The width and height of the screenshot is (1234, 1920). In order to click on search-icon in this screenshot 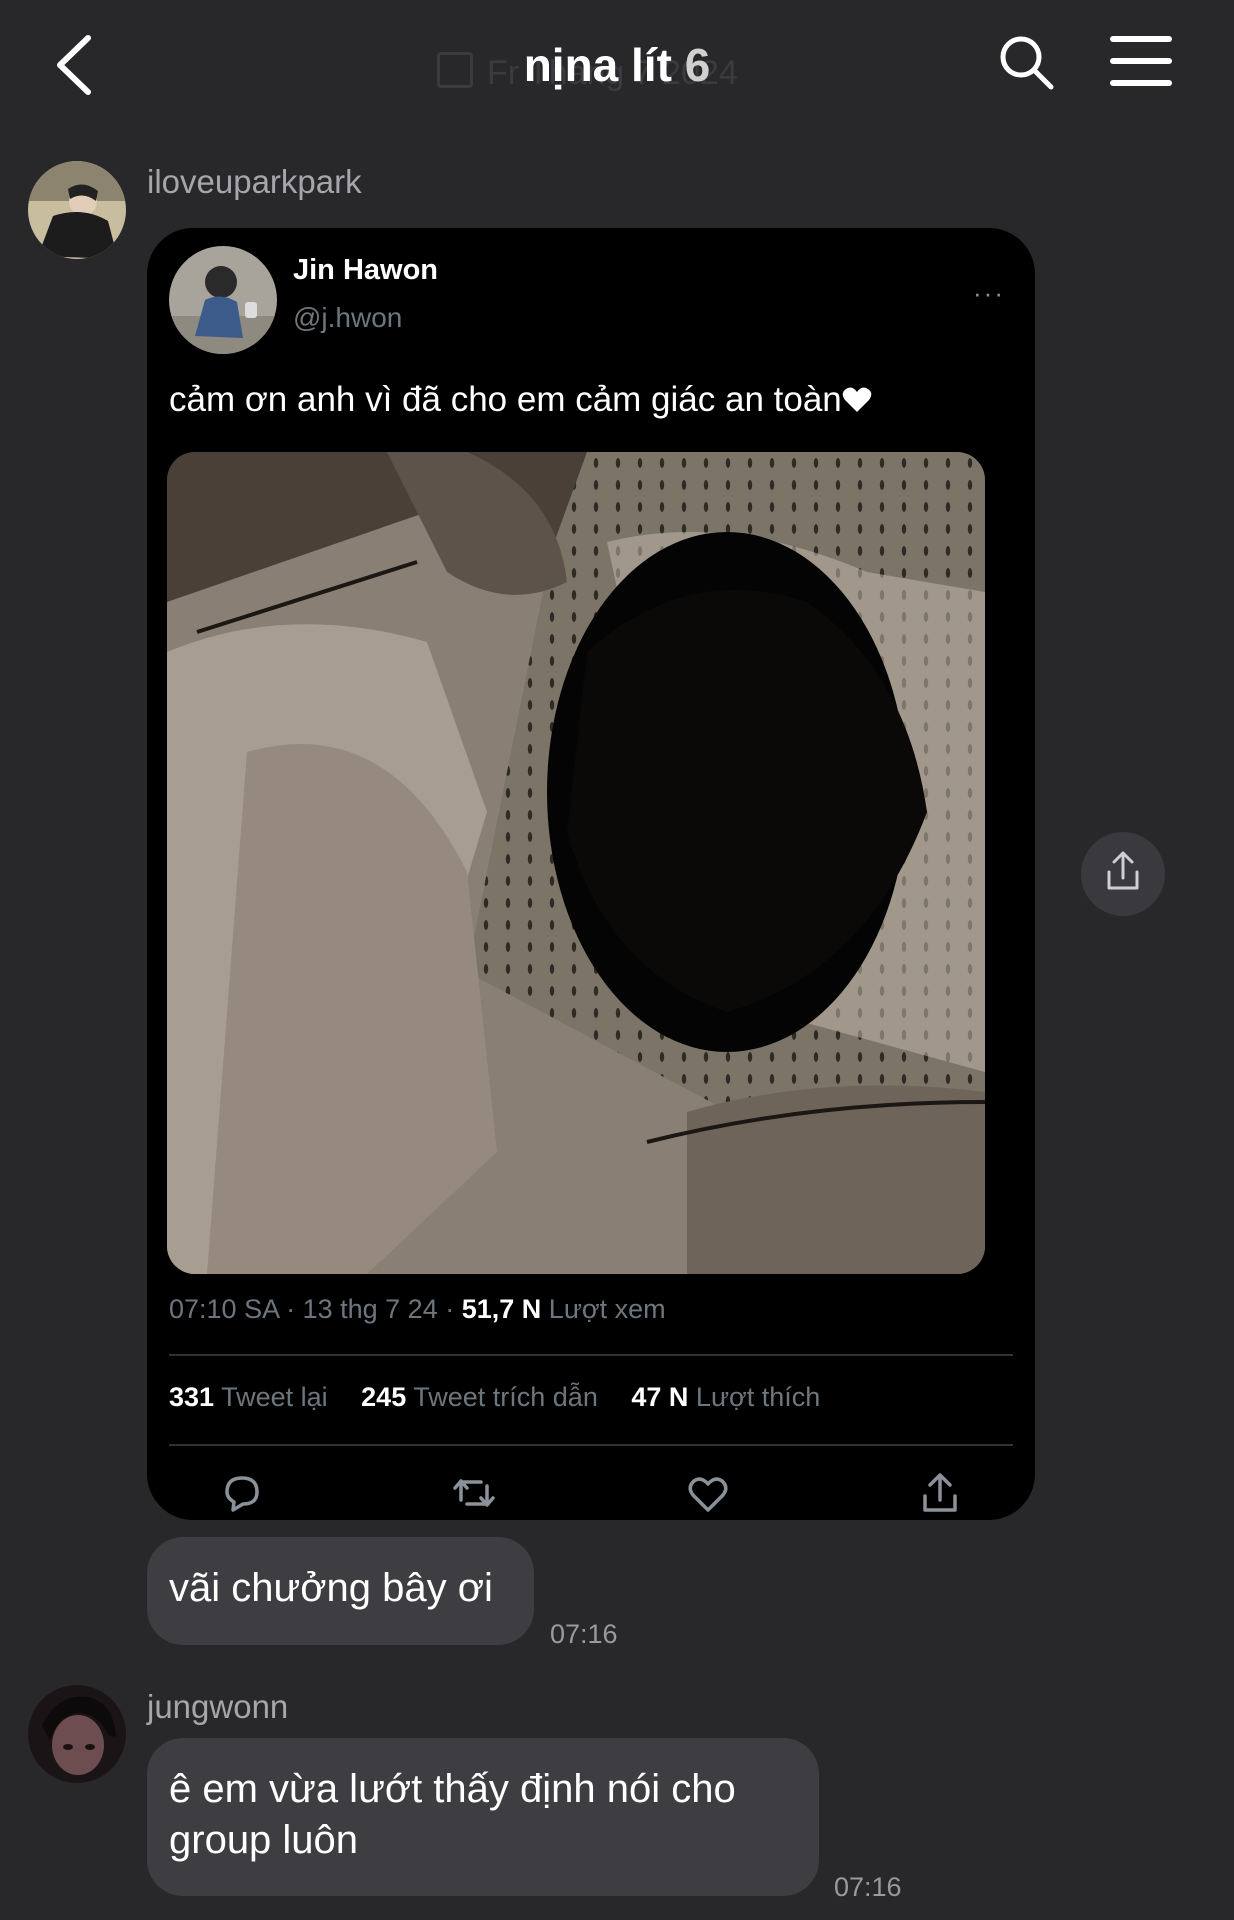, I will do `click(1027, 63)`.